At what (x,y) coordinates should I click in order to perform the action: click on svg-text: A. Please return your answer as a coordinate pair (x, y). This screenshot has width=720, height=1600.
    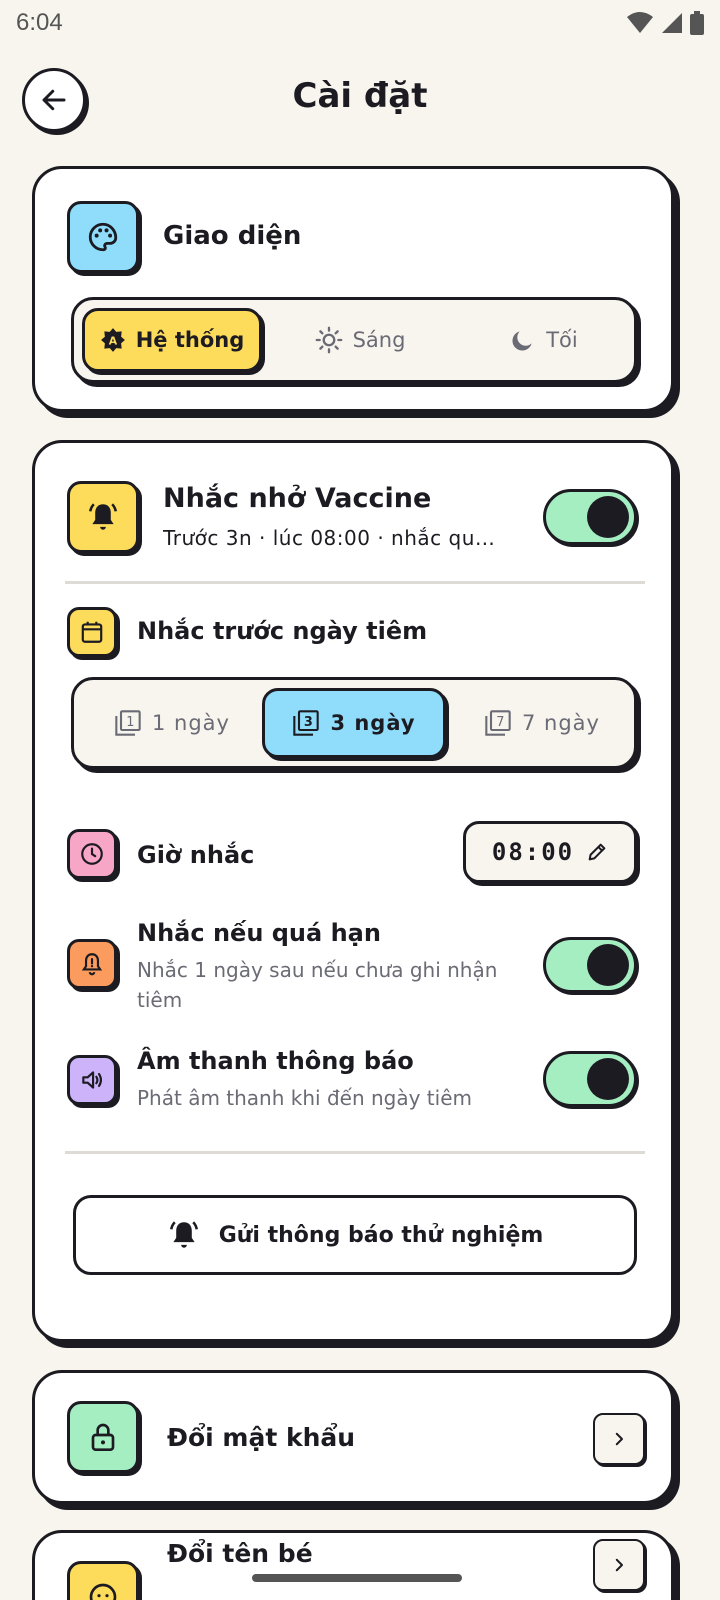
    Looking at the image, I should click on (113, 340).